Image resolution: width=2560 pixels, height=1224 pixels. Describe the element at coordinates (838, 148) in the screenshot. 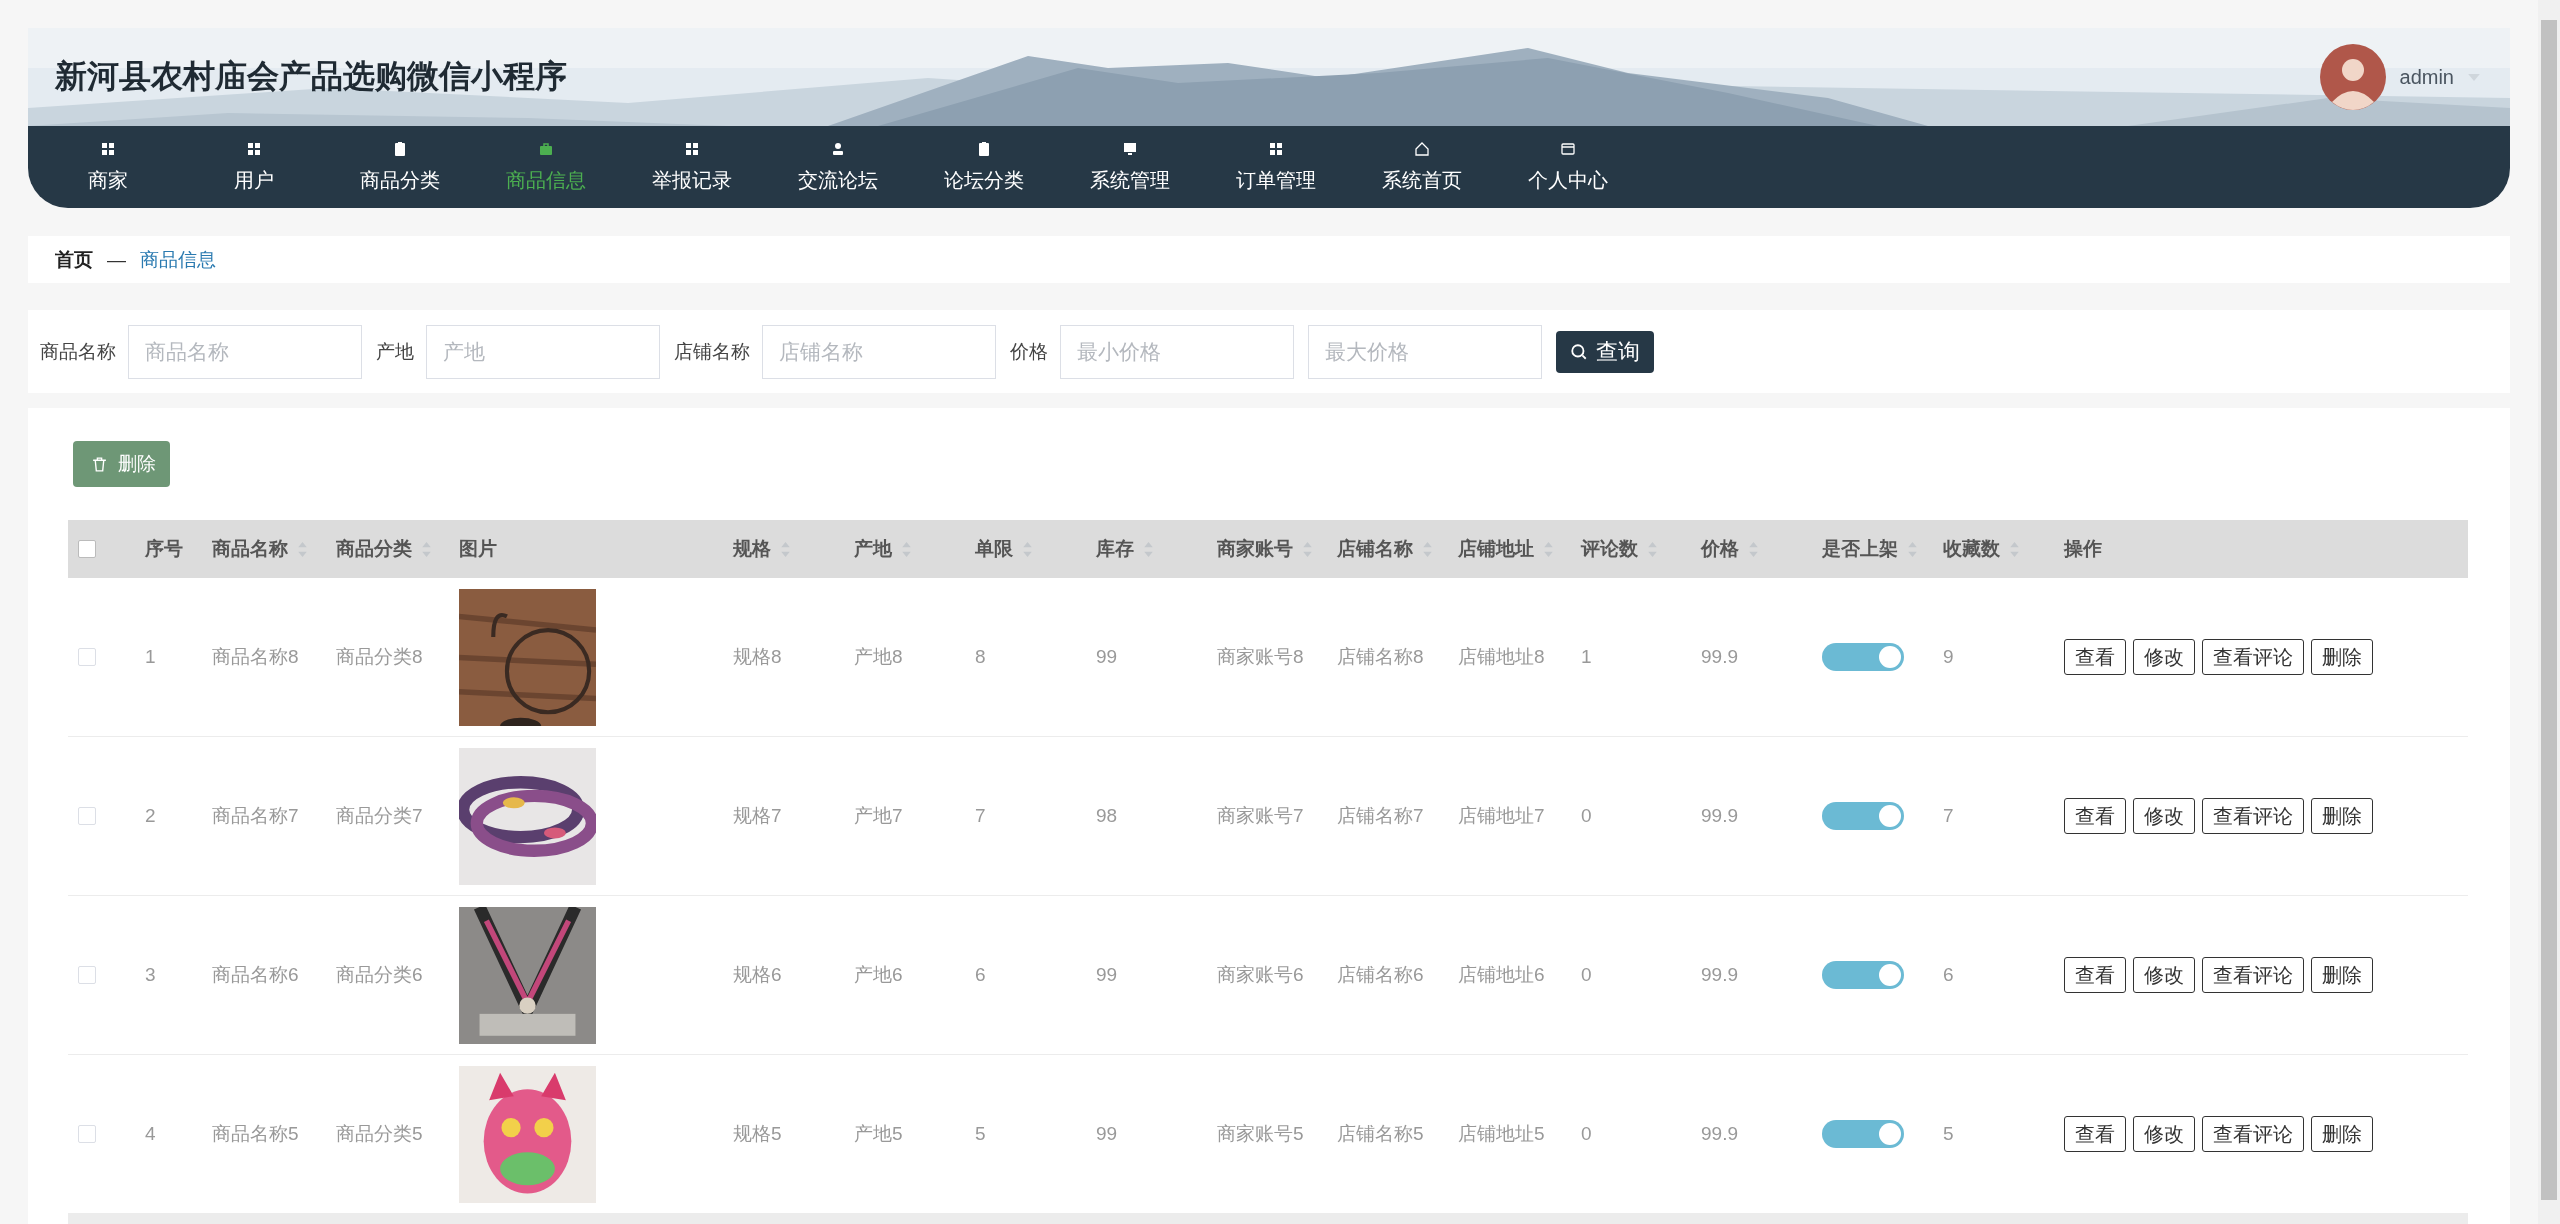

I see `person-icon` at that location.